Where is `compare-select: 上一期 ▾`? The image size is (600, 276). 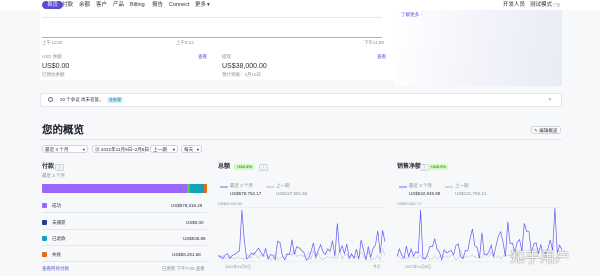 compare-select: 上一期 ▾ is located at coordinates (164, 149).